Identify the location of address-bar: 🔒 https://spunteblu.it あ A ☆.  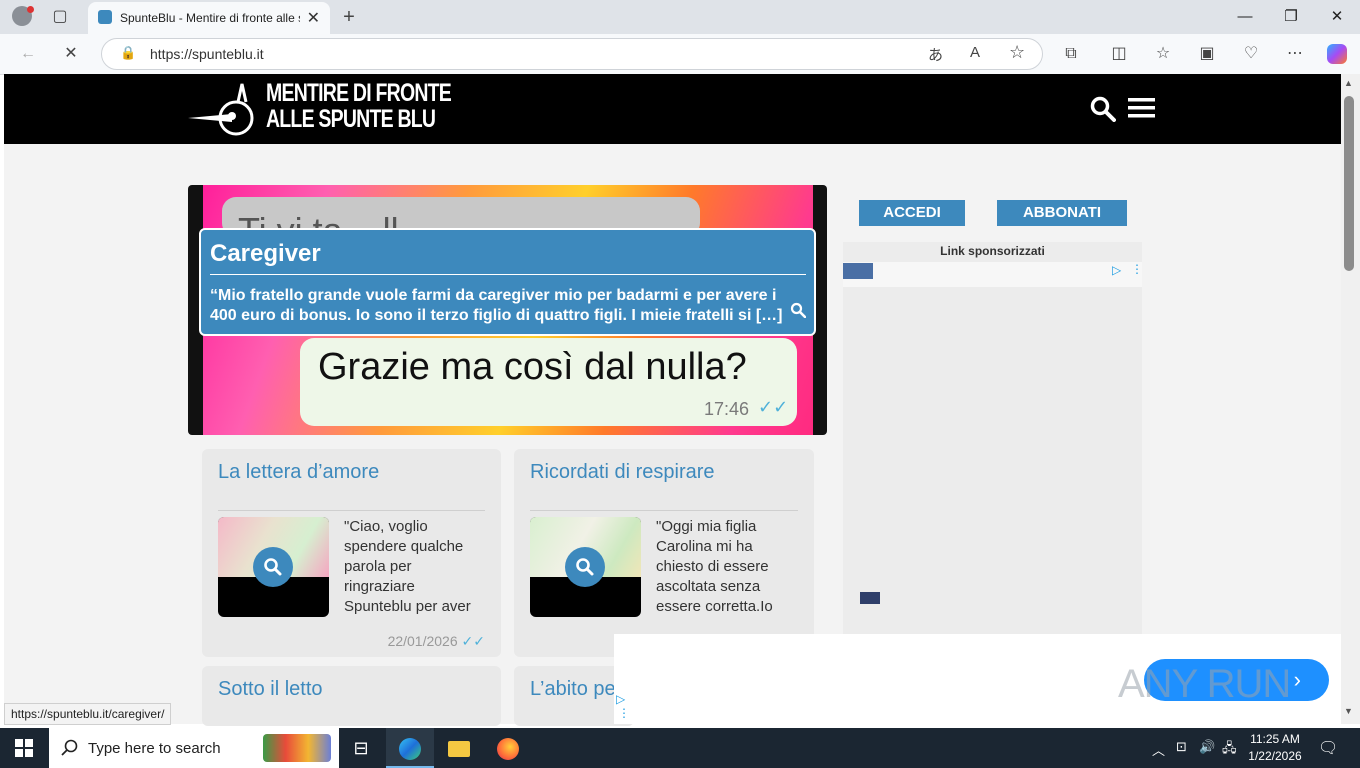
(572, 54).